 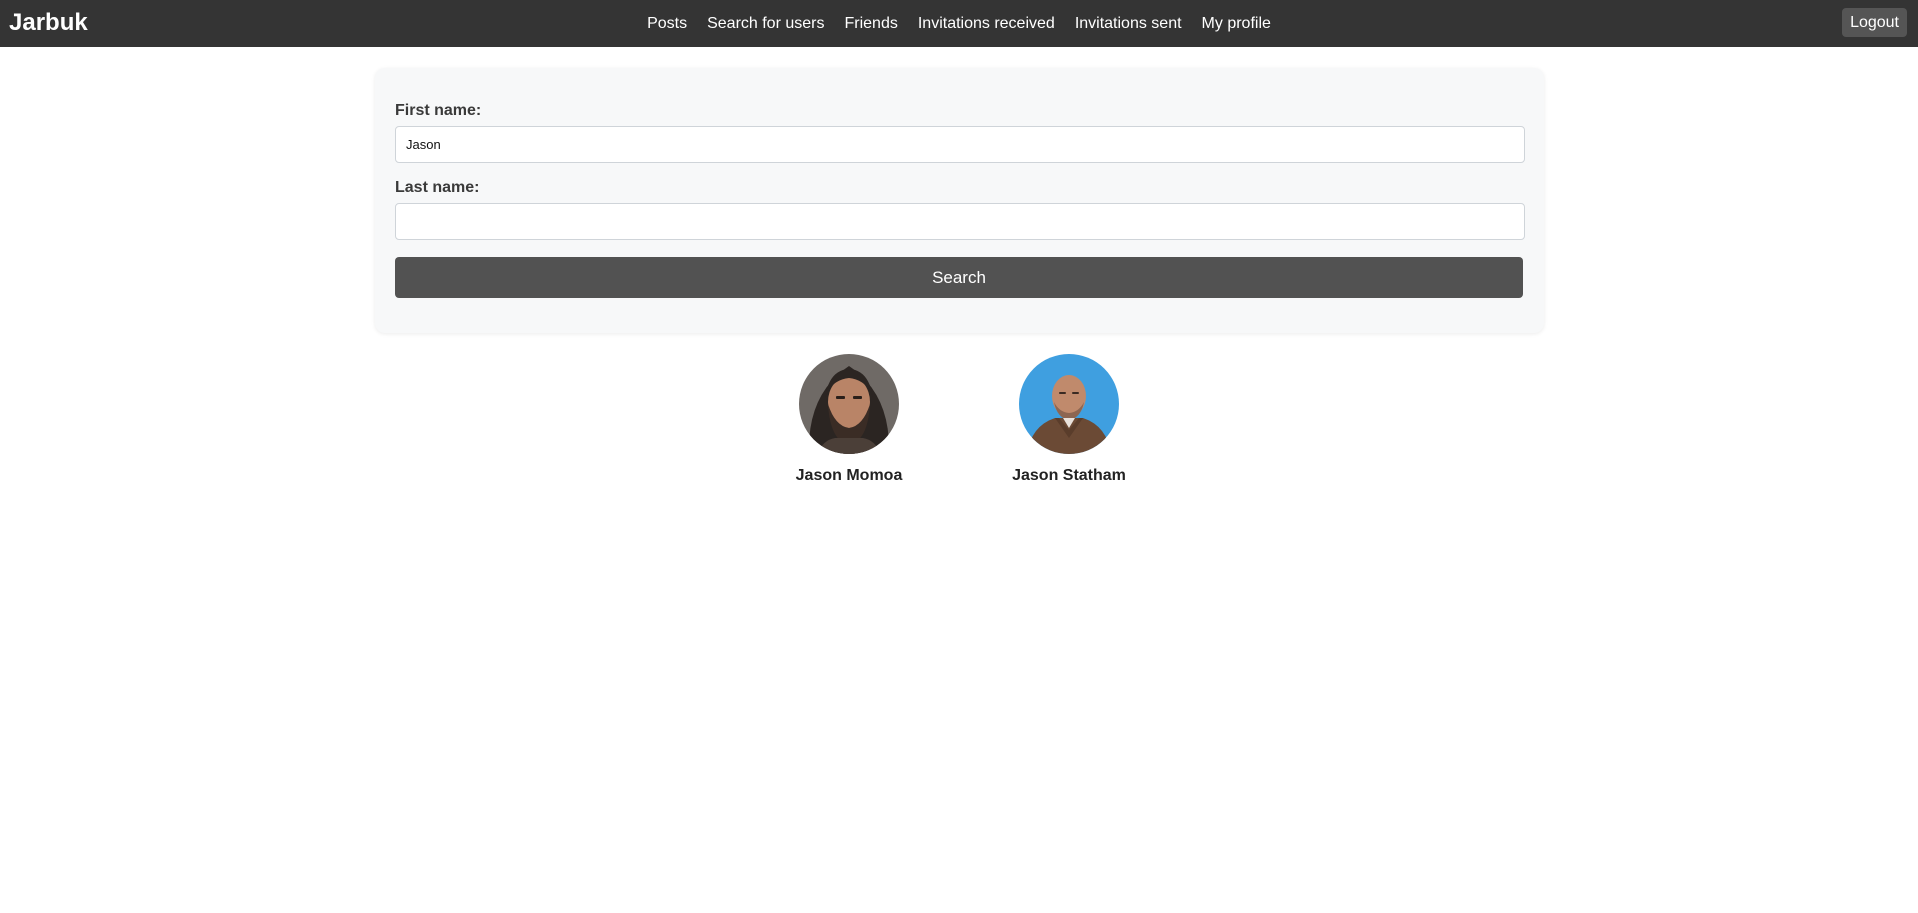 What do you see at coordinates (667, 24) in the screenshot?
I see `nav-item-posts: Posts` at bounding box center [667, 24].